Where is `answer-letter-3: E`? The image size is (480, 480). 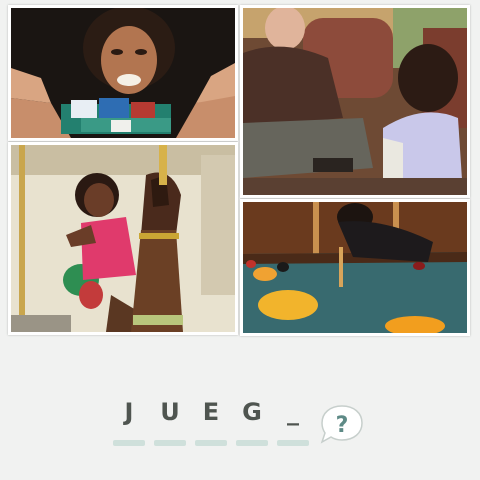 answer-letter-3: E is located at coordinates (211, 414).